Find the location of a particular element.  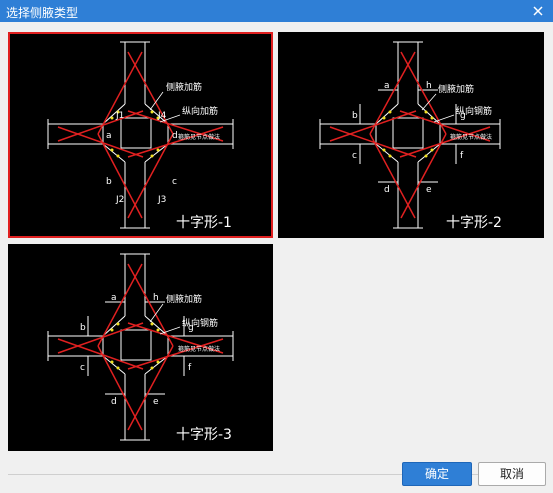

label-j4: J4 is located at coordinates (162, 116).